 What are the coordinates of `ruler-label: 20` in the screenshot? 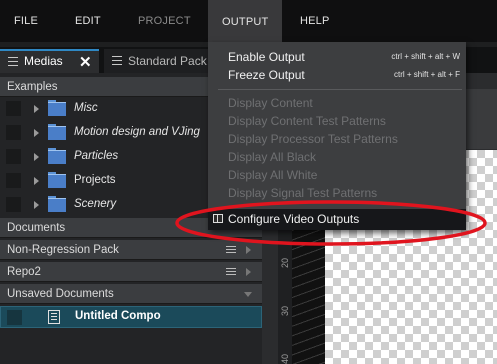 It's located at (285, 263).